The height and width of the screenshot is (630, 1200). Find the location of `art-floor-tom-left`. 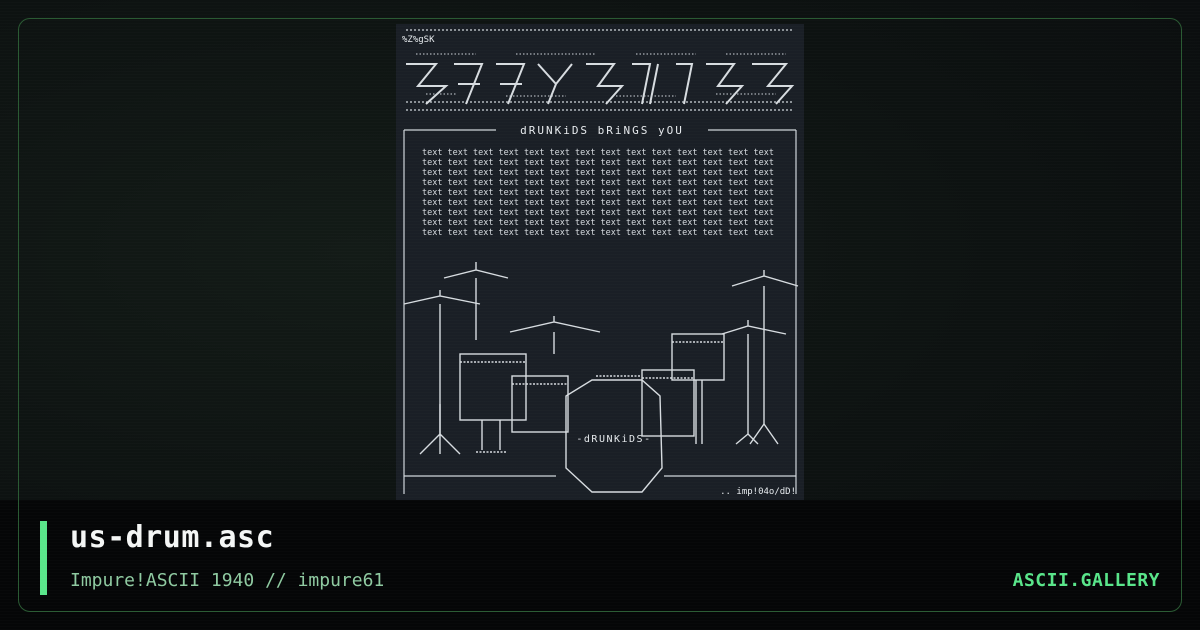

art-floor-tom-left is located at coordinates (493, 387).